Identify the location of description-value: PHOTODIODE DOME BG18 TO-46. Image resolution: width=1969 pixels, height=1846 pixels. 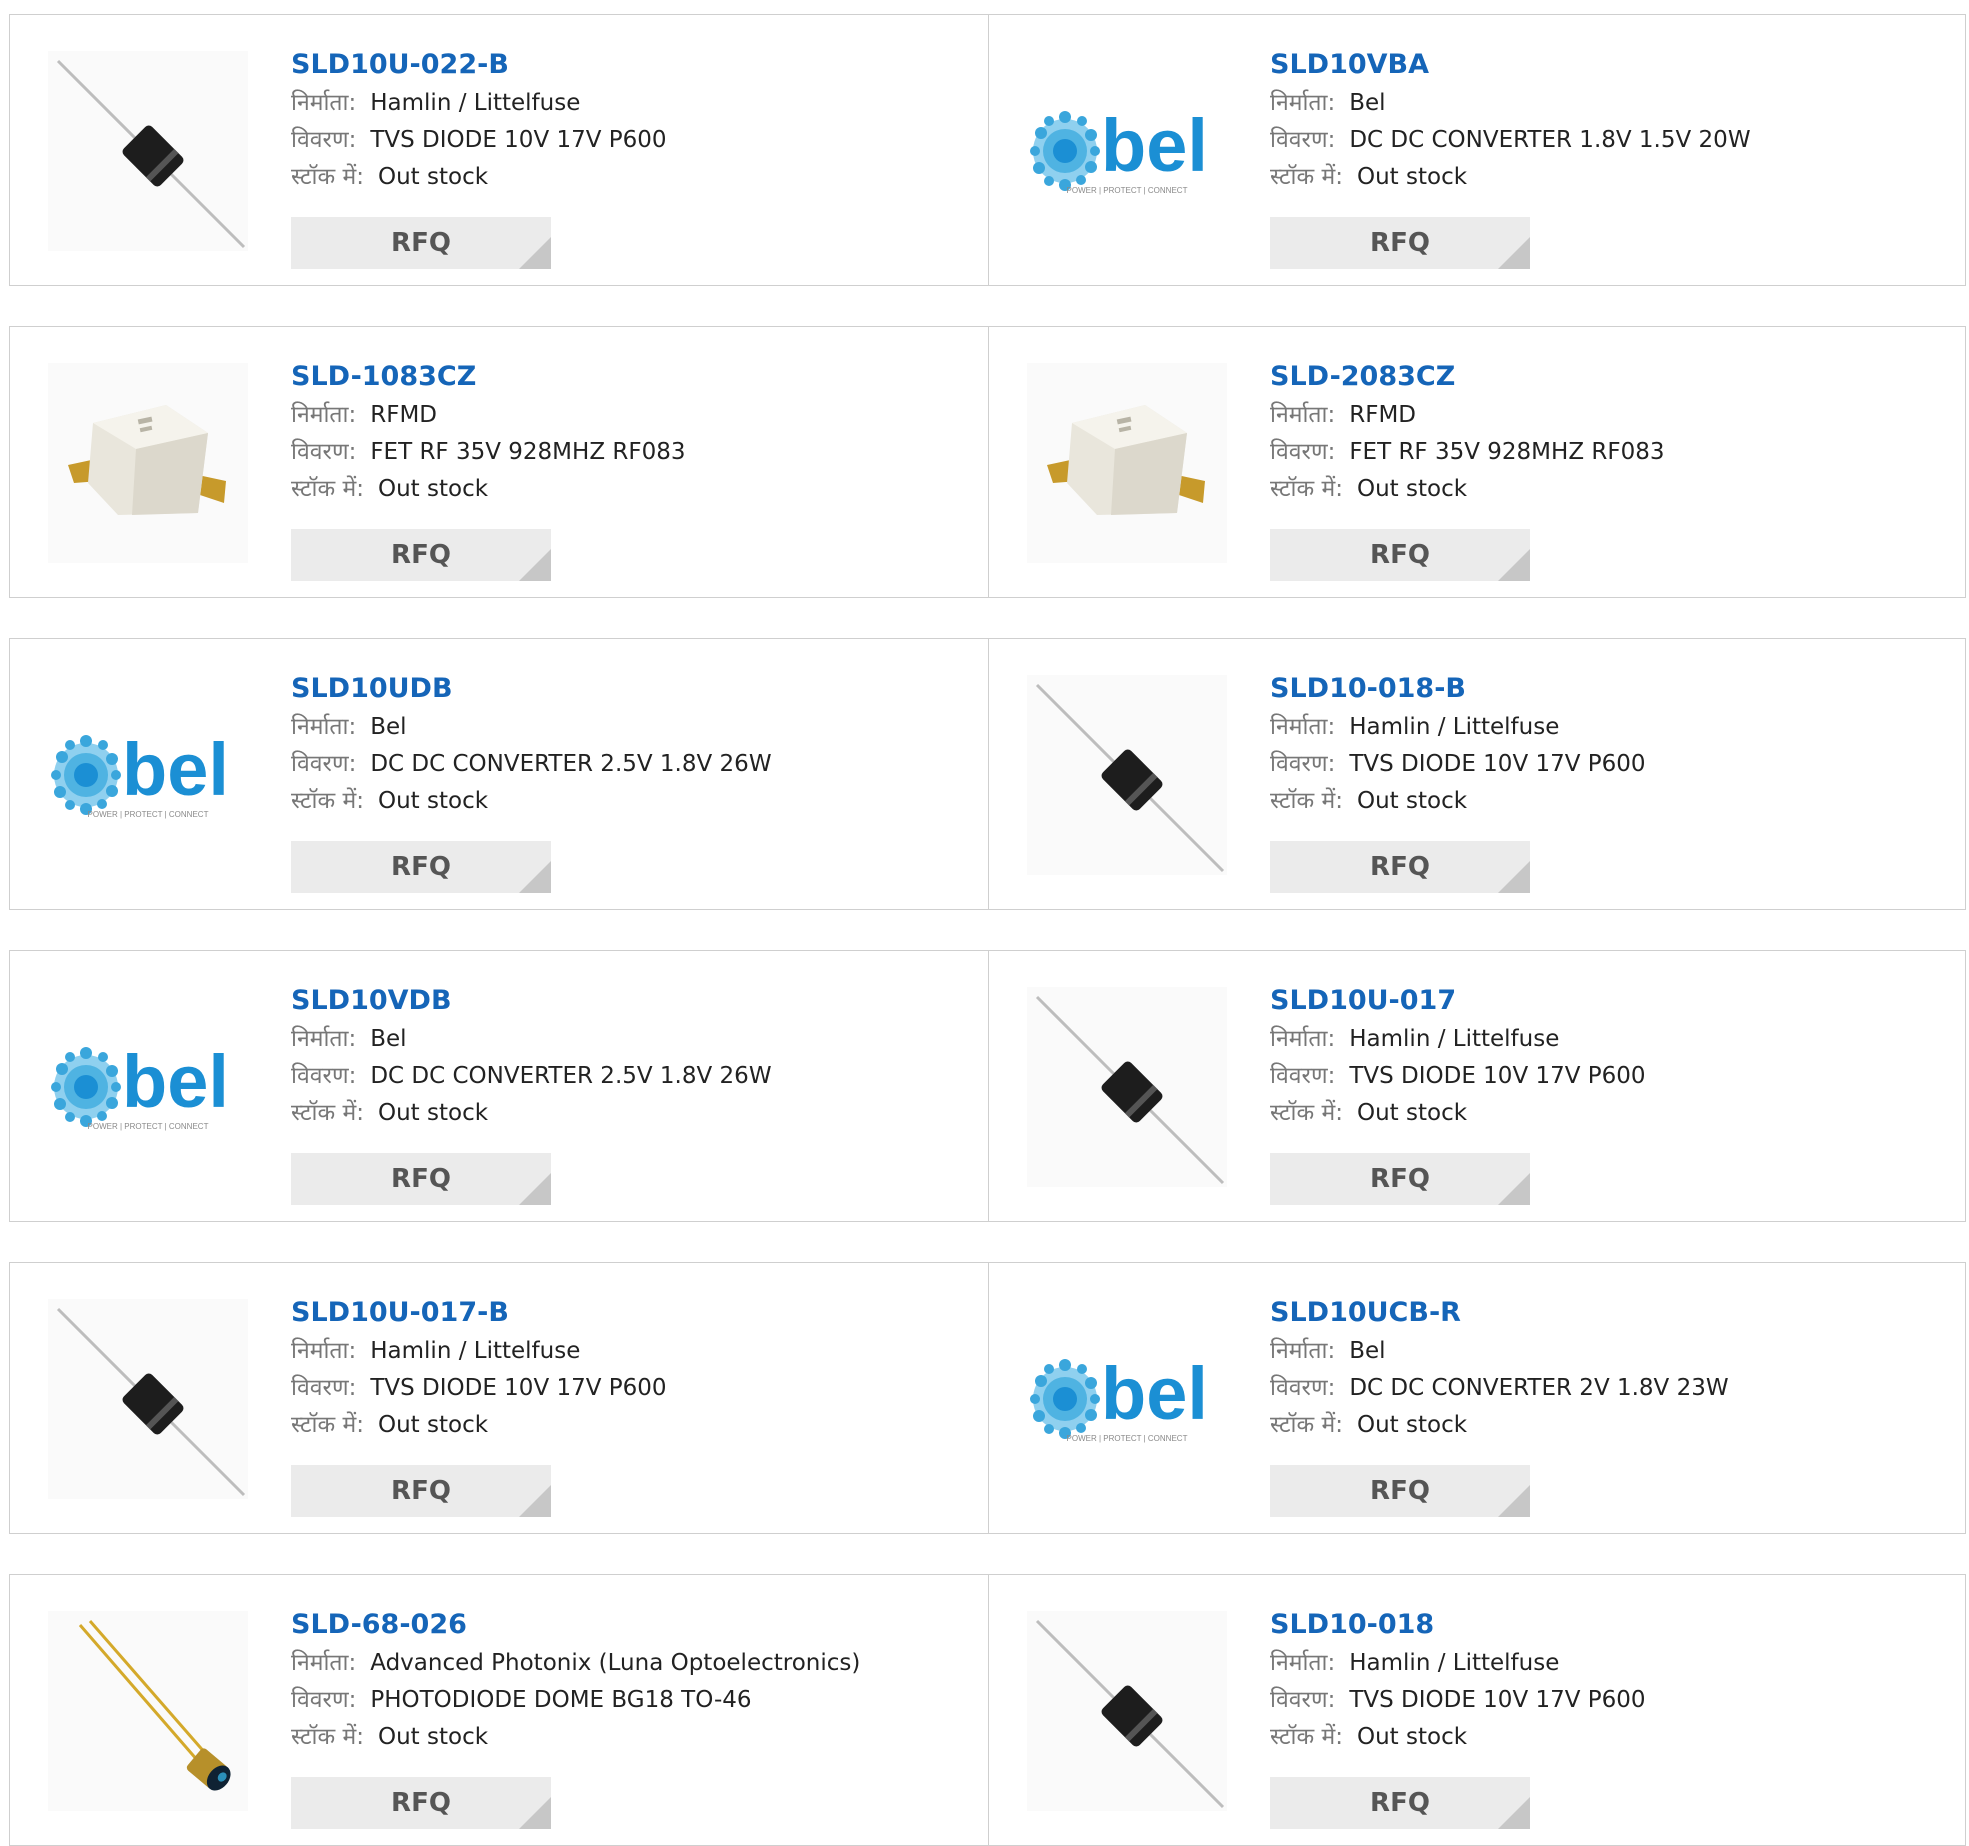
(561, 1700).